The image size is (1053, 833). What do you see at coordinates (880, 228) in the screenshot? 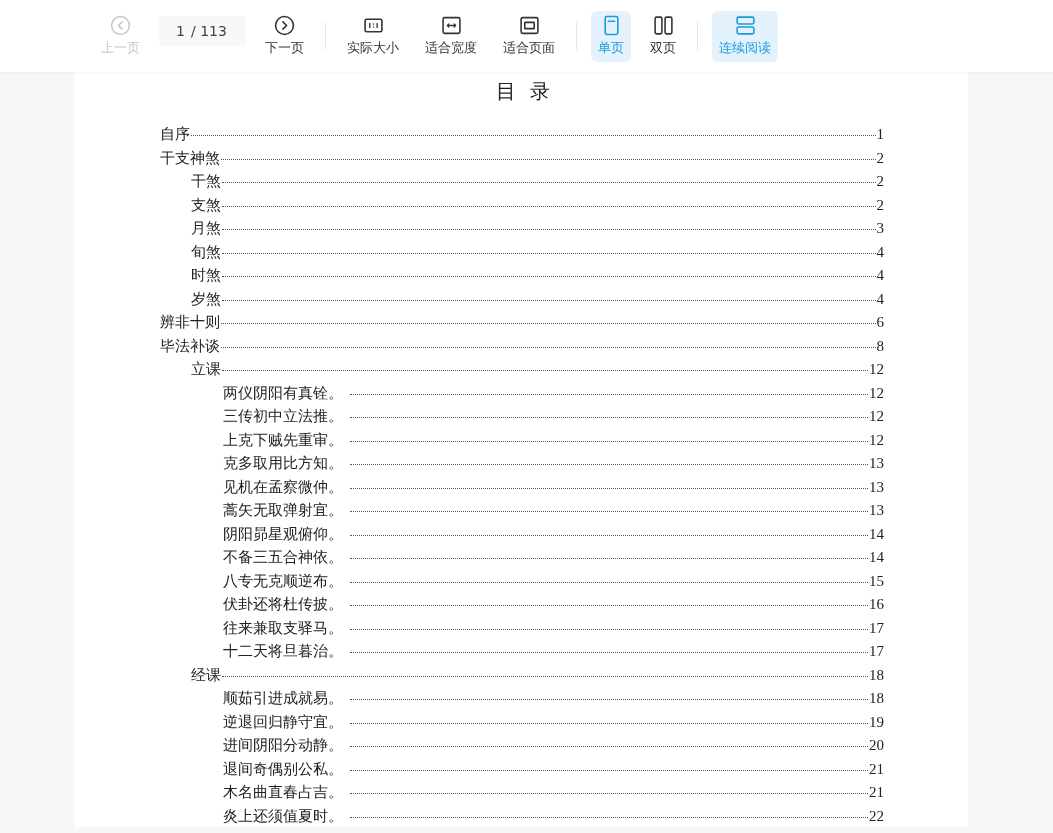
I see `page-number: 3` at bounding box center [880, 228].